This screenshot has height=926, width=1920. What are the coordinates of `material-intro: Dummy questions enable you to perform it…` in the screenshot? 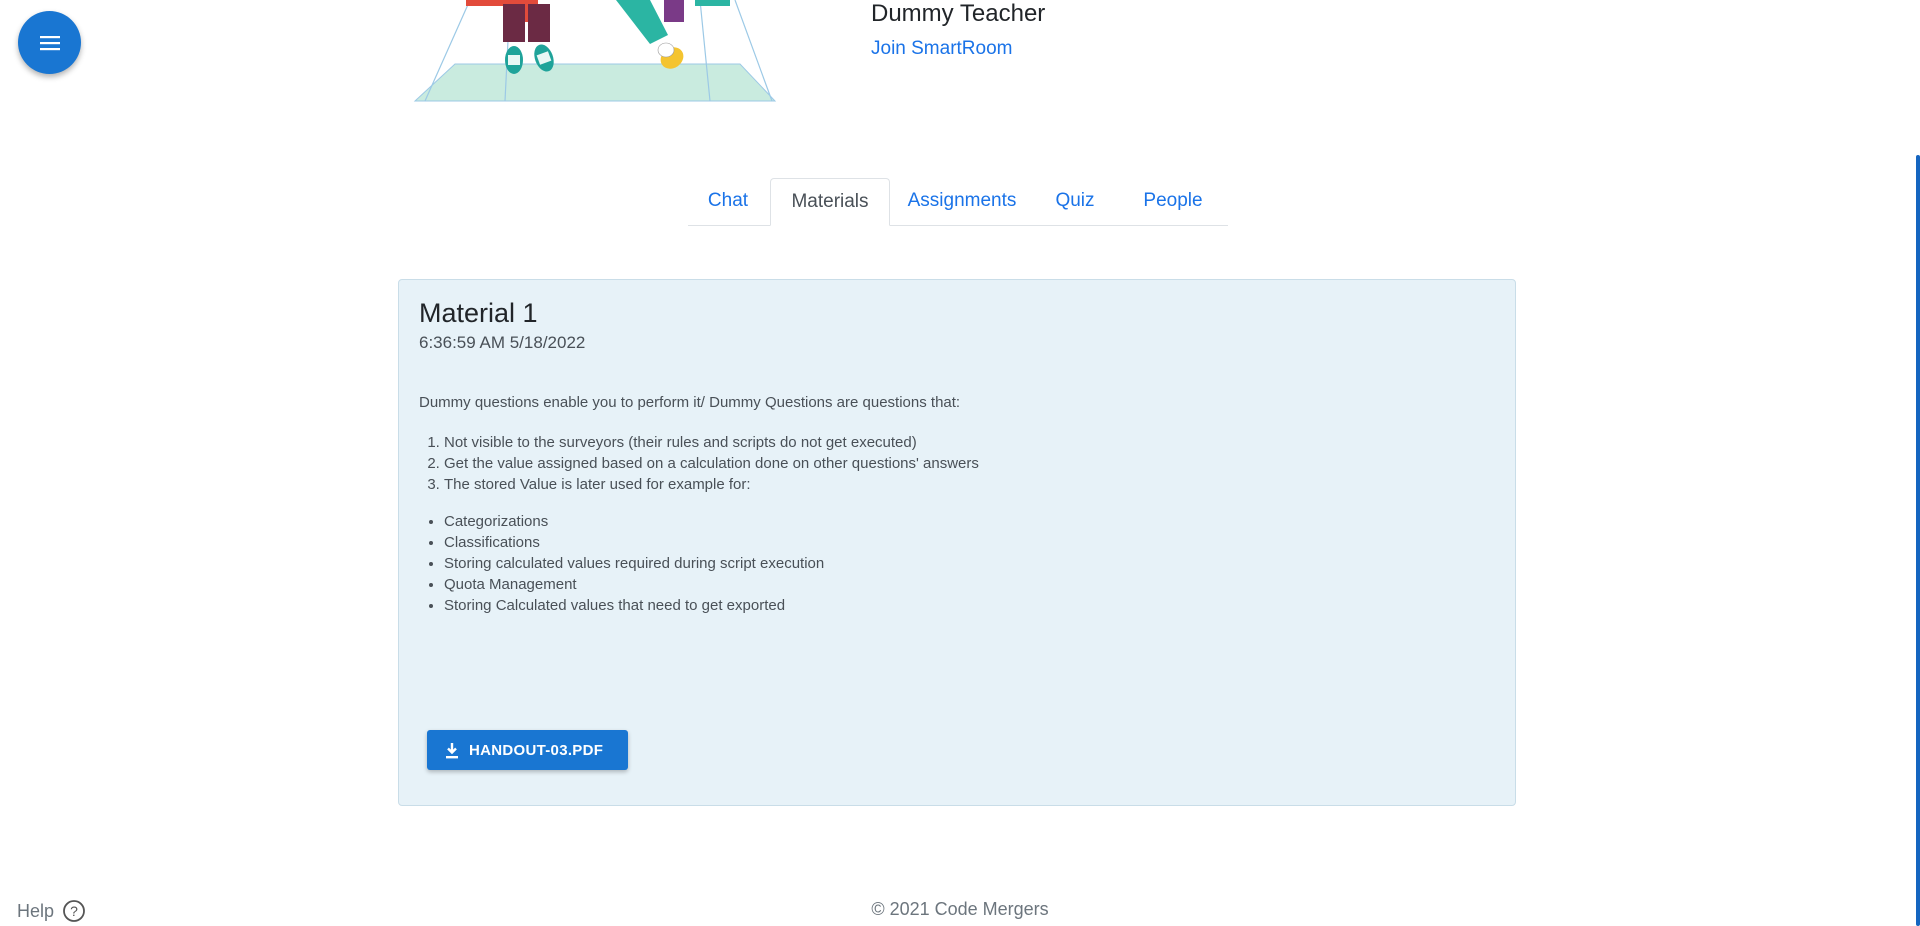 It's located at (690, 402).